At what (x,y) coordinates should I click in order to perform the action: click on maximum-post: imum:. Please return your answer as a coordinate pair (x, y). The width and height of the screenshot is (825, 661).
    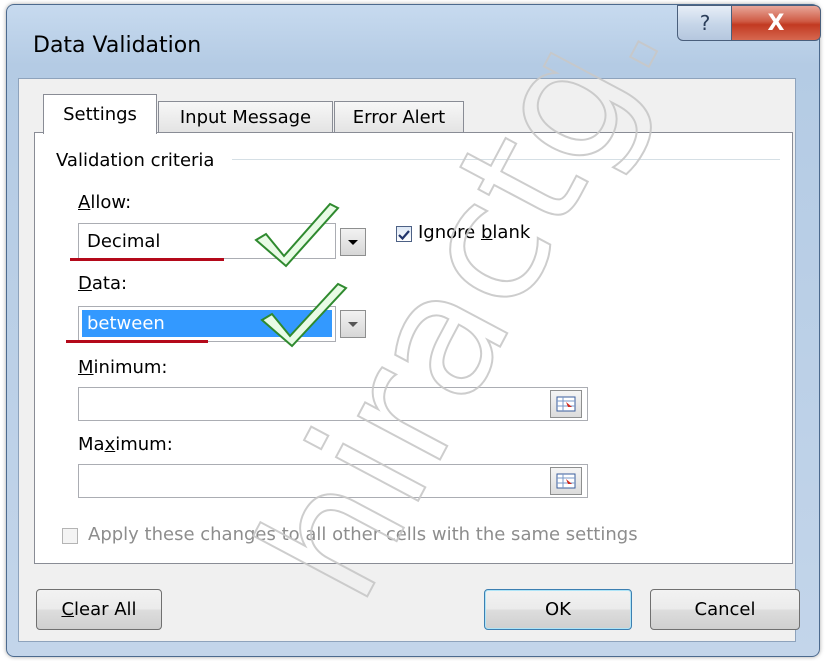
    Looking at the image, I should click on (144, 444).